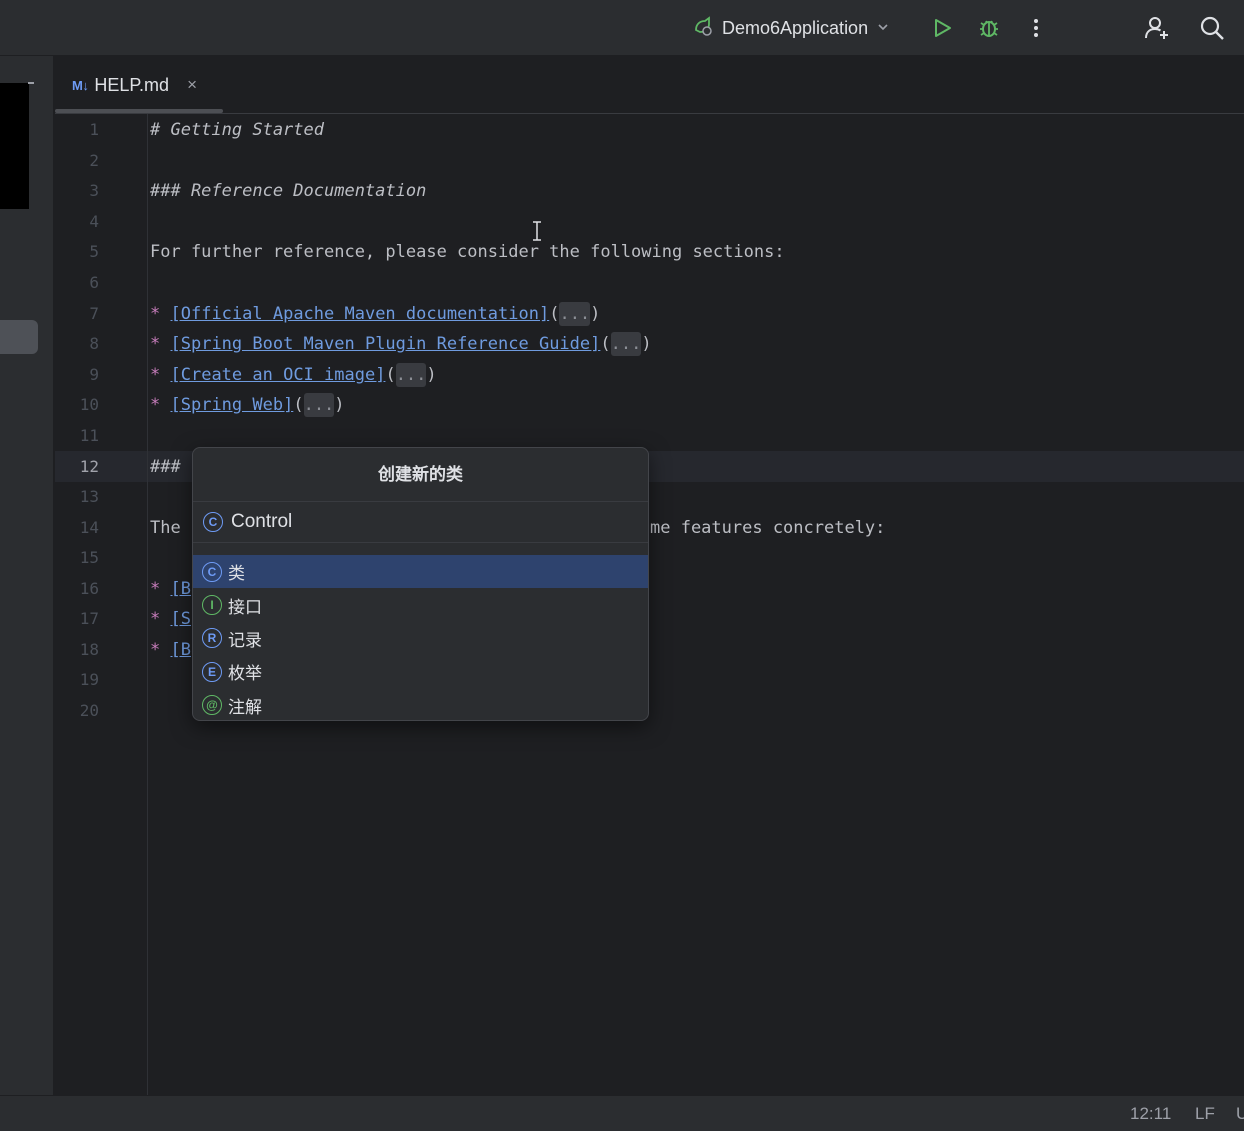  I want to click on title-bar: Demo6Application, so click(622, 28).